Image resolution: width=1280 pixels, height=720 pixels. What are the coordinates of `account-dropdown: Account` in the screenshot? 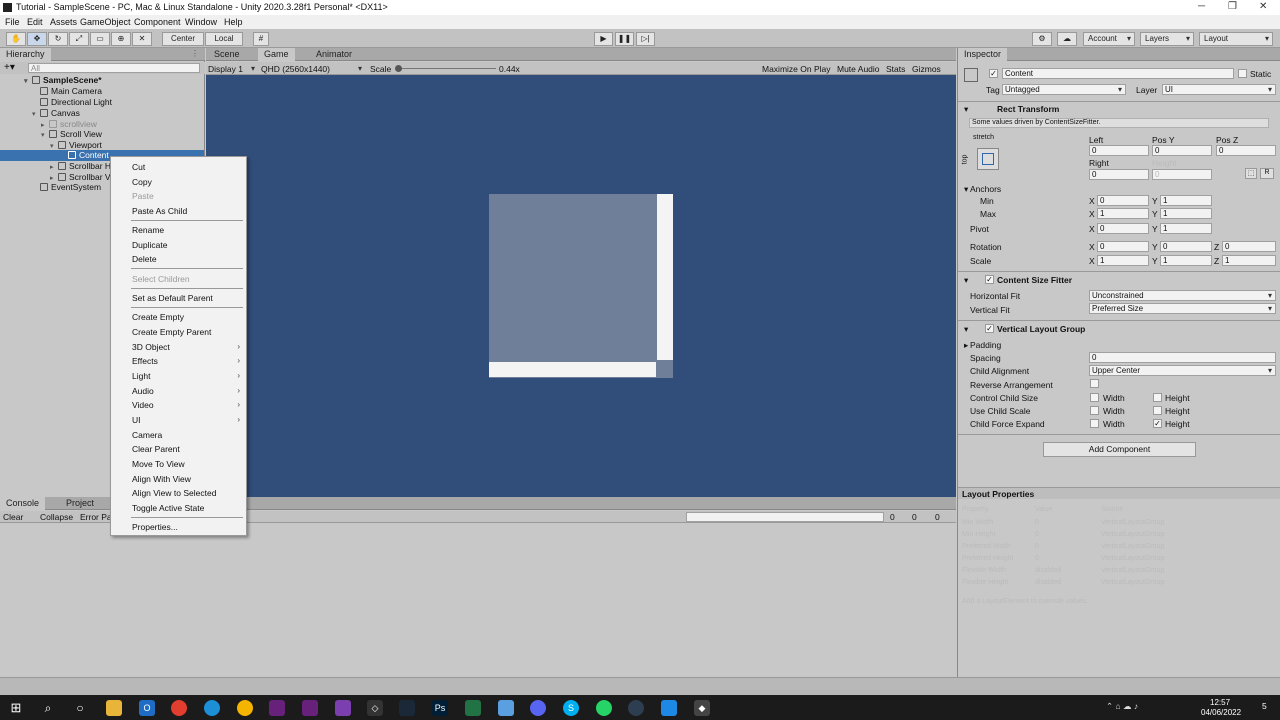 It's located at (1109, 39).